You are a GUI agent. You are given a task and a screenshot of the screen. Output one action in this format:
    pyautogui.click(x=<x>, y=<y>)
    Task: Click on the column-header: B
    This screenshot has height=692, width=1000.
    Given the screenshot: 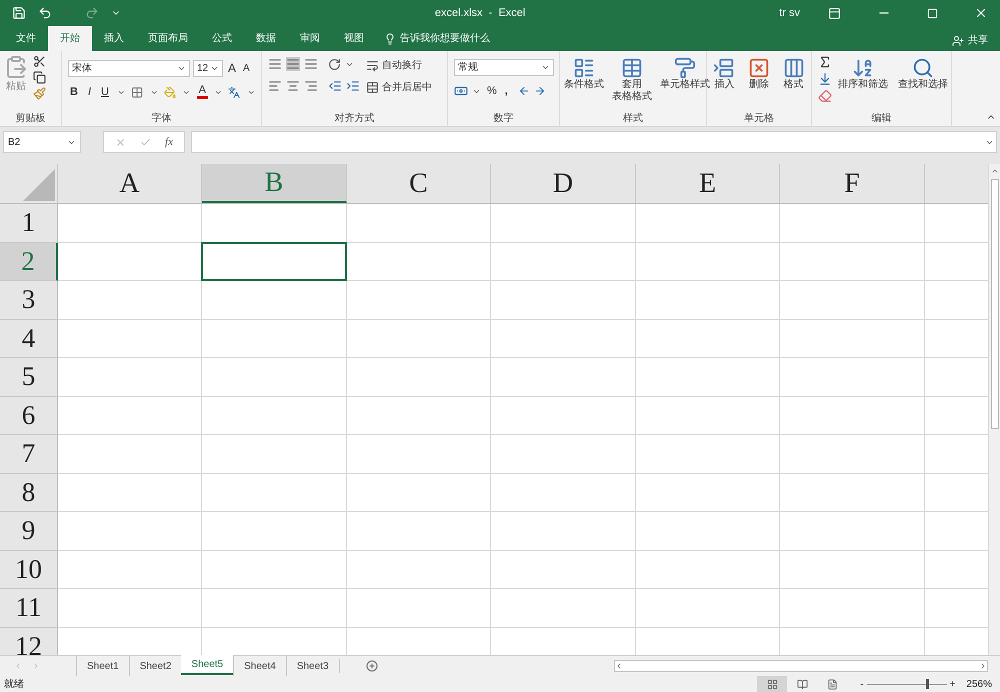 What is the action you would take?
    pyautogui.click(x=274, y=183)
    